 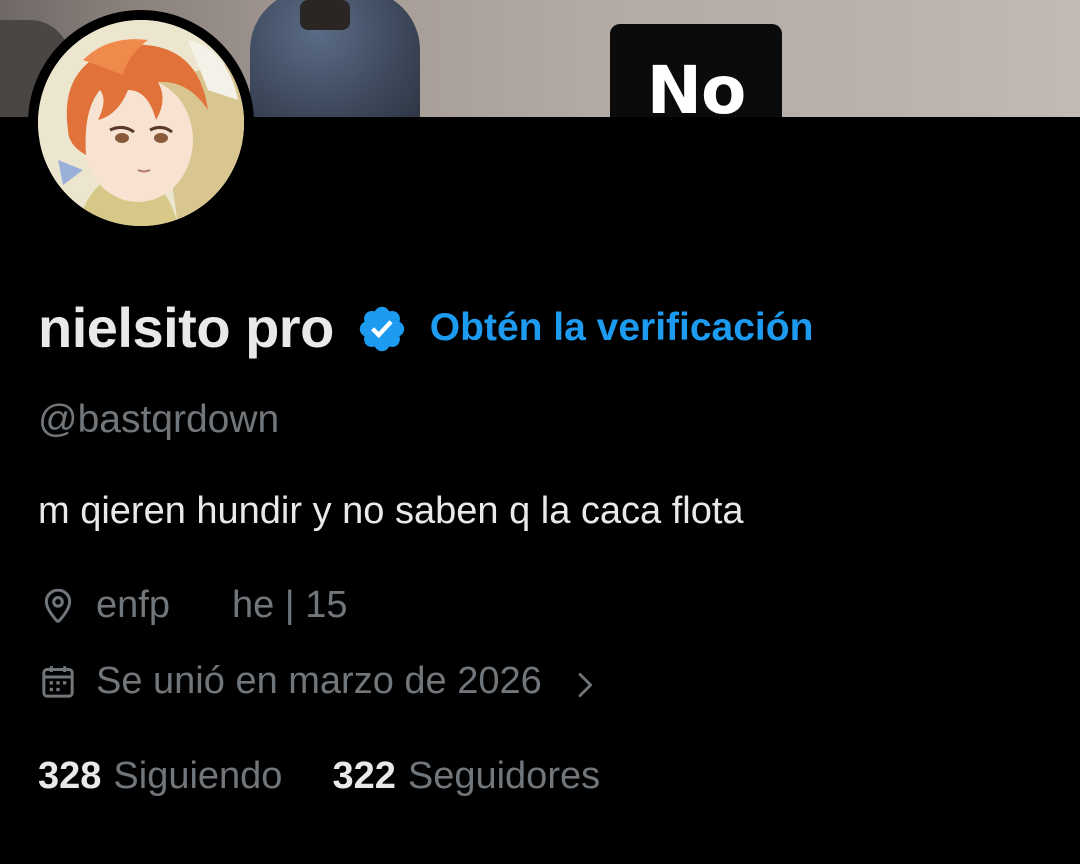 I want to click on follow-stats: 328 Siguiendo 322 Seguidores, so click(x=319, y=776).